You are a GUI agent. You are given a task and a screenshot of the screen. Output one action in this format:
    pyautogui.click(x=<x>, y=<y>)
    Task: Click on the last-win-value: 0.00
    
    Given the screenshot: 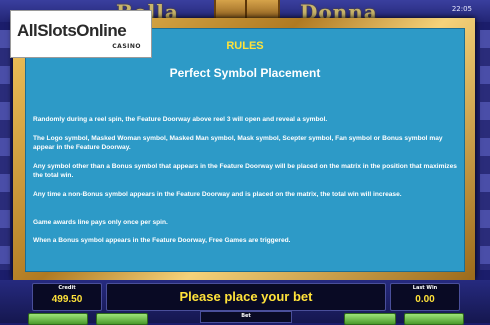 What is the action you would take?
    pyautogui.click(x=425, y=299)
    